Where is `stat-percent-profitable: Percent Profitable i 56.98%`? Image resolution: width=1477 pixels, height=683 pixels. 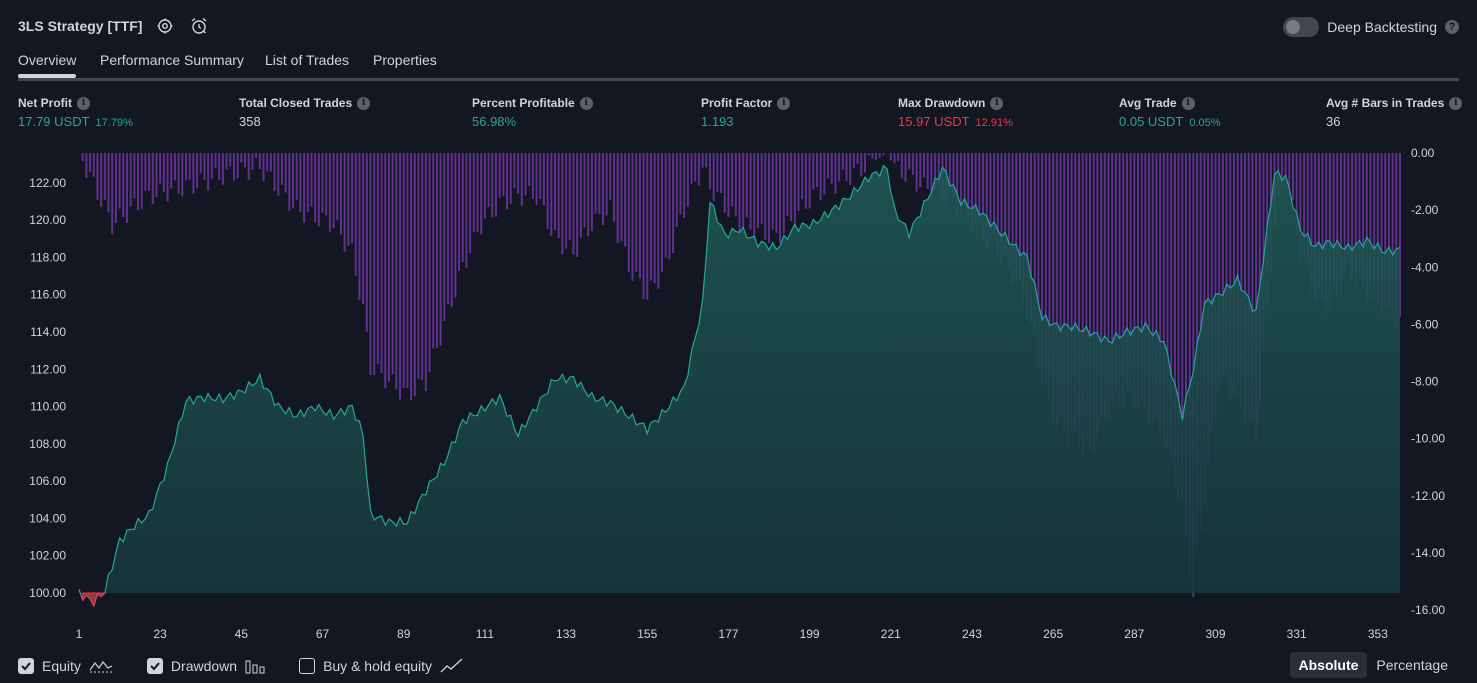
stat-percent-profitable: Percent Profitable i 56.98% is located at coordinates (532, 112).